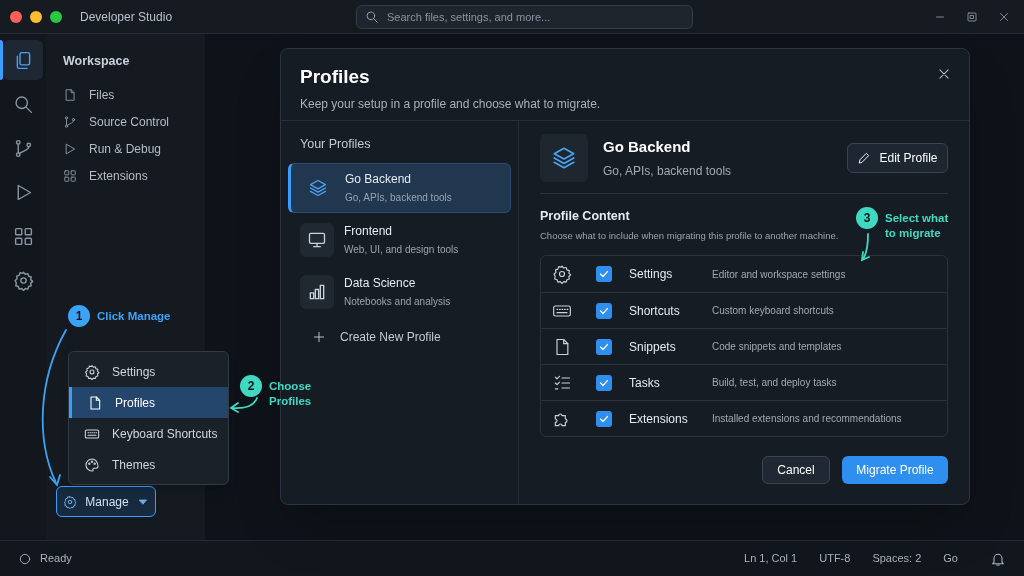 The width and height of the screenshot is (1024, 576). Describe the element at coordinates (92, 464) in the screenshot. I see `palette-icon` at that location.